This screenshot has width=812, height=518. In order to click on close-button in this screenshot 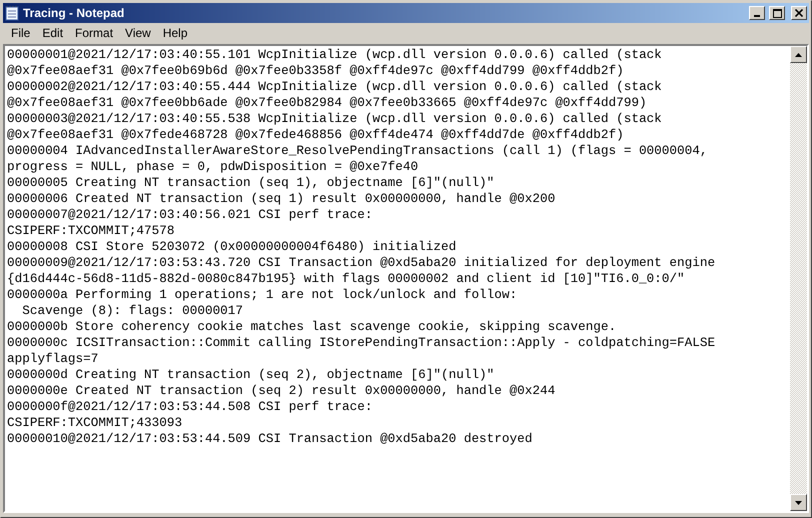, I will do `click(799, 13)`.